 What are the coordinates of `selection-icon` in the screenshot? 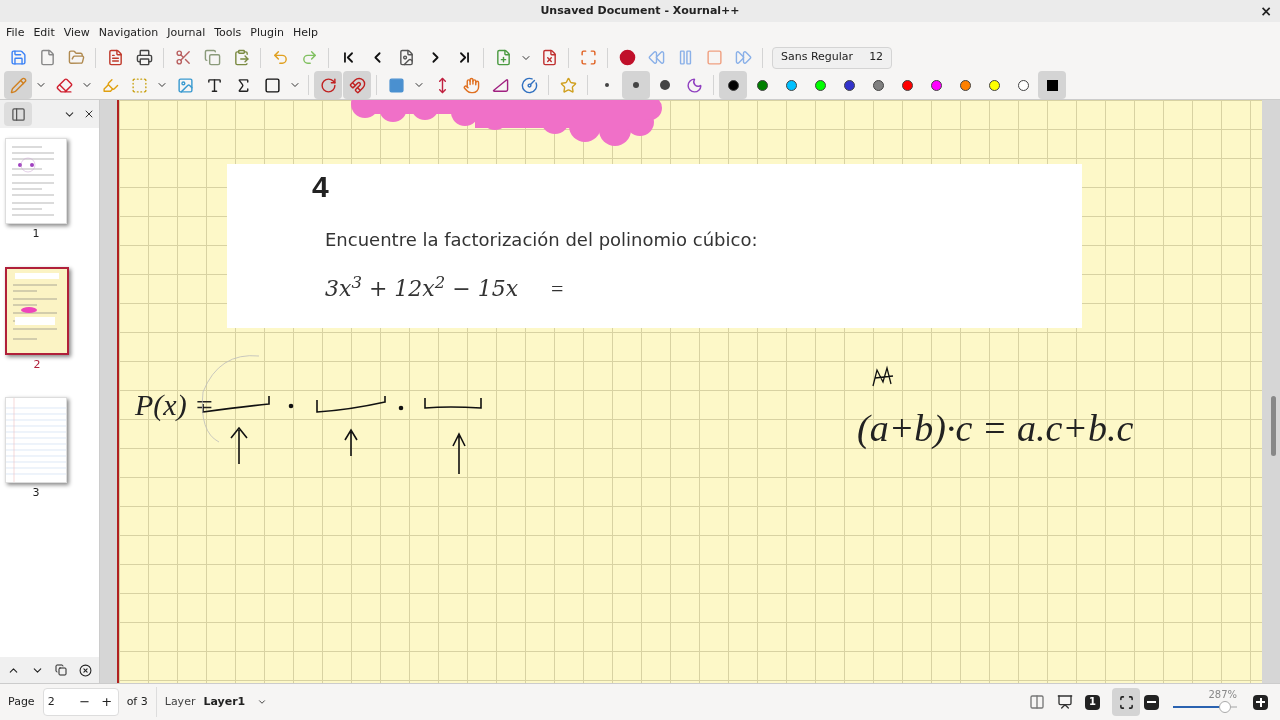 It's located at (139, 85).